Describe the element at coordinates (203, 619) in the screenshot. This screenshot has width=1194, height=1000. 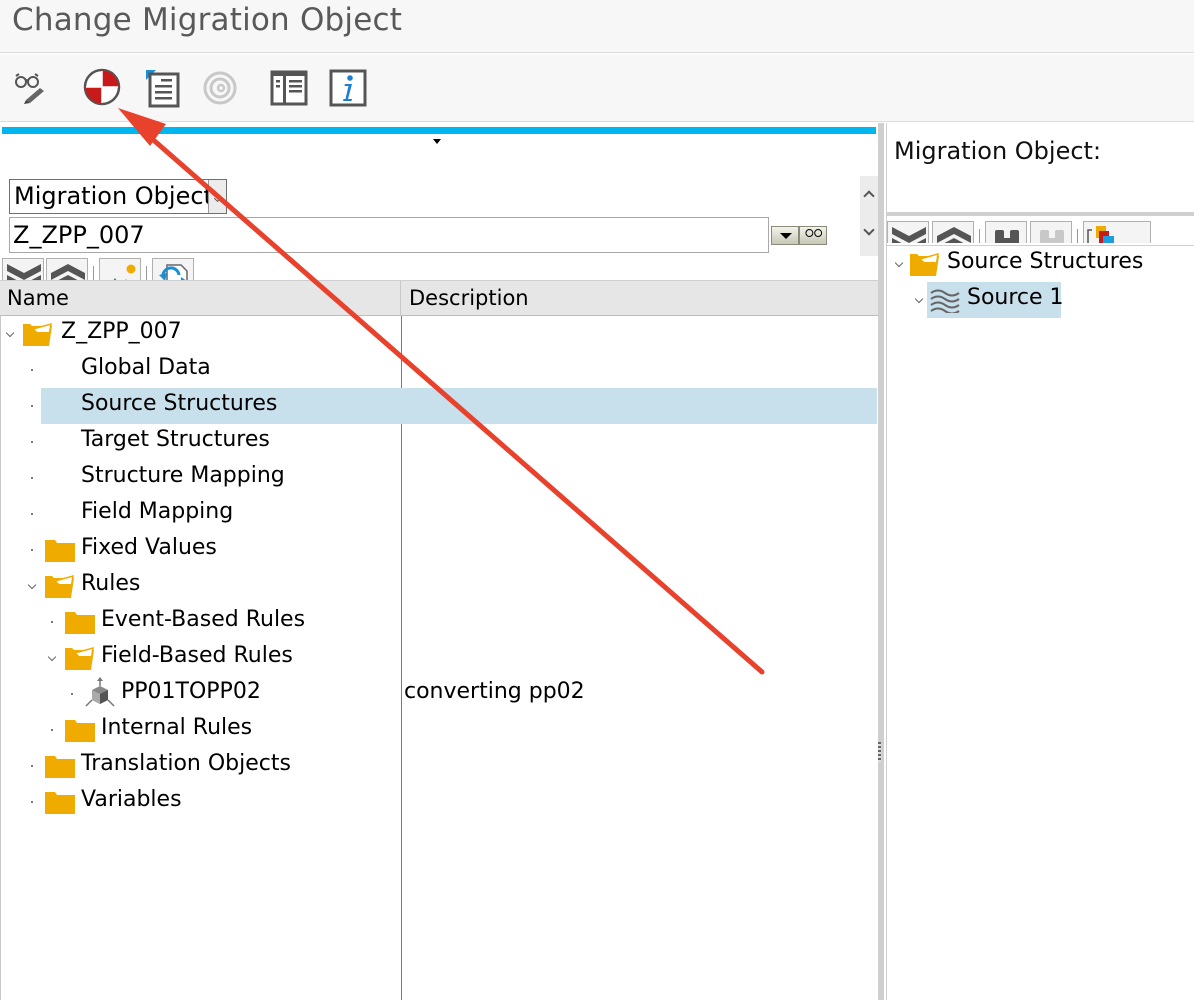
I see `tree-row-label: Event-Based Rules` at that location.